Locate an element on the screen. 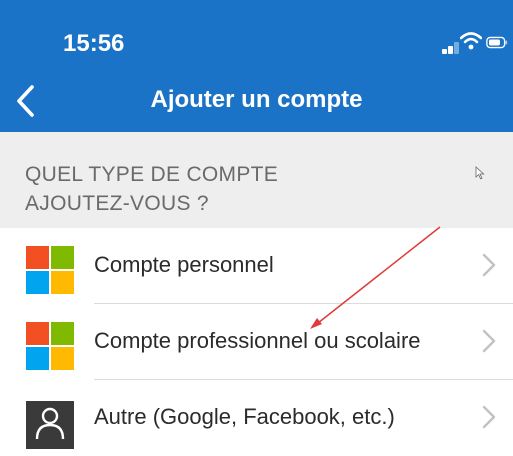 The width and height of the screenshot is (513, 456). mouse-cursor-icon is located at coordinates (480, 173).